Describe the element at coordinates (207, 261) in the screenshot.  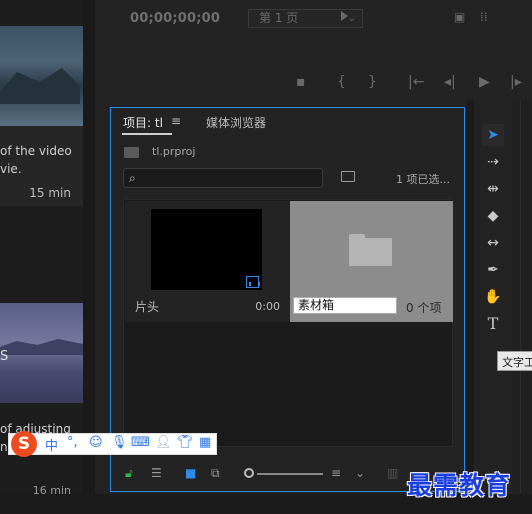
I see `project-item-sequence: 片头 0:00` at that location.